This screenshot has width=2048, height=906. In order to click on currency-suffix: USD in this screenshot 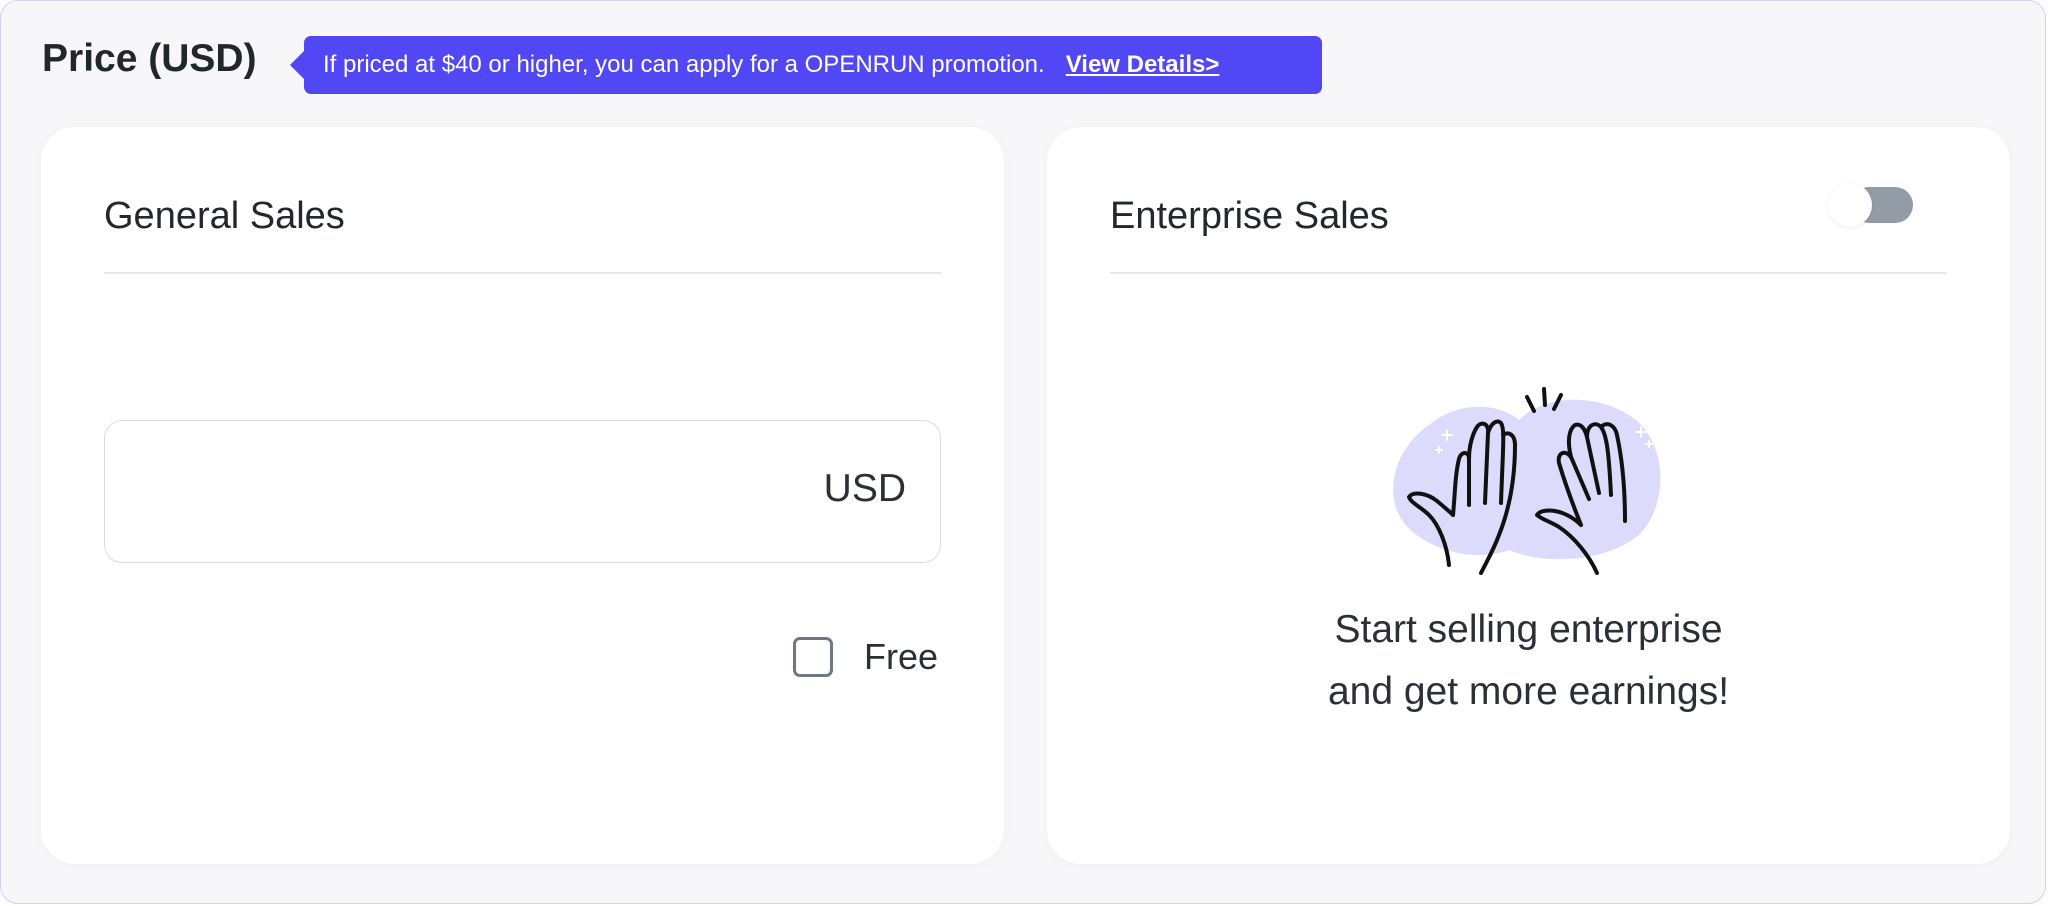, I will do `click(864, 488)`.